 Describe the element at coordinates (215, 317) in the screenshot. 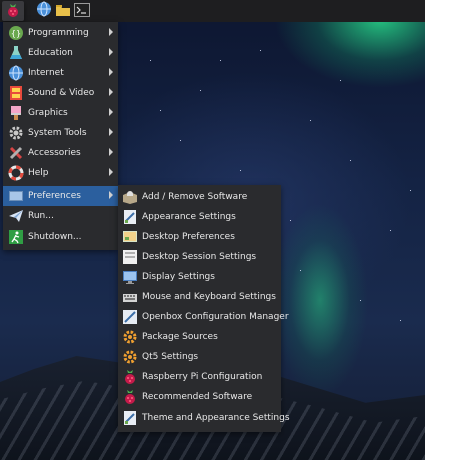

I see `menu-item-label: Openbox Configuration Manager` at that location.